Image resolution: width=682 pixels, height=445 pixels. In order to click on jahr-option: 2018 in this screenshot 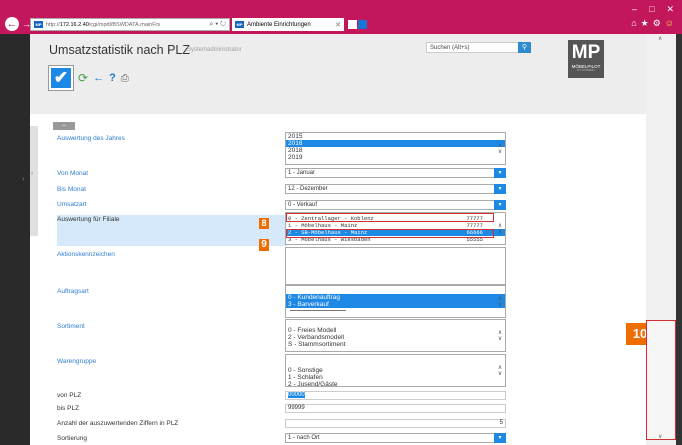, I will do `click(395, 150)`.